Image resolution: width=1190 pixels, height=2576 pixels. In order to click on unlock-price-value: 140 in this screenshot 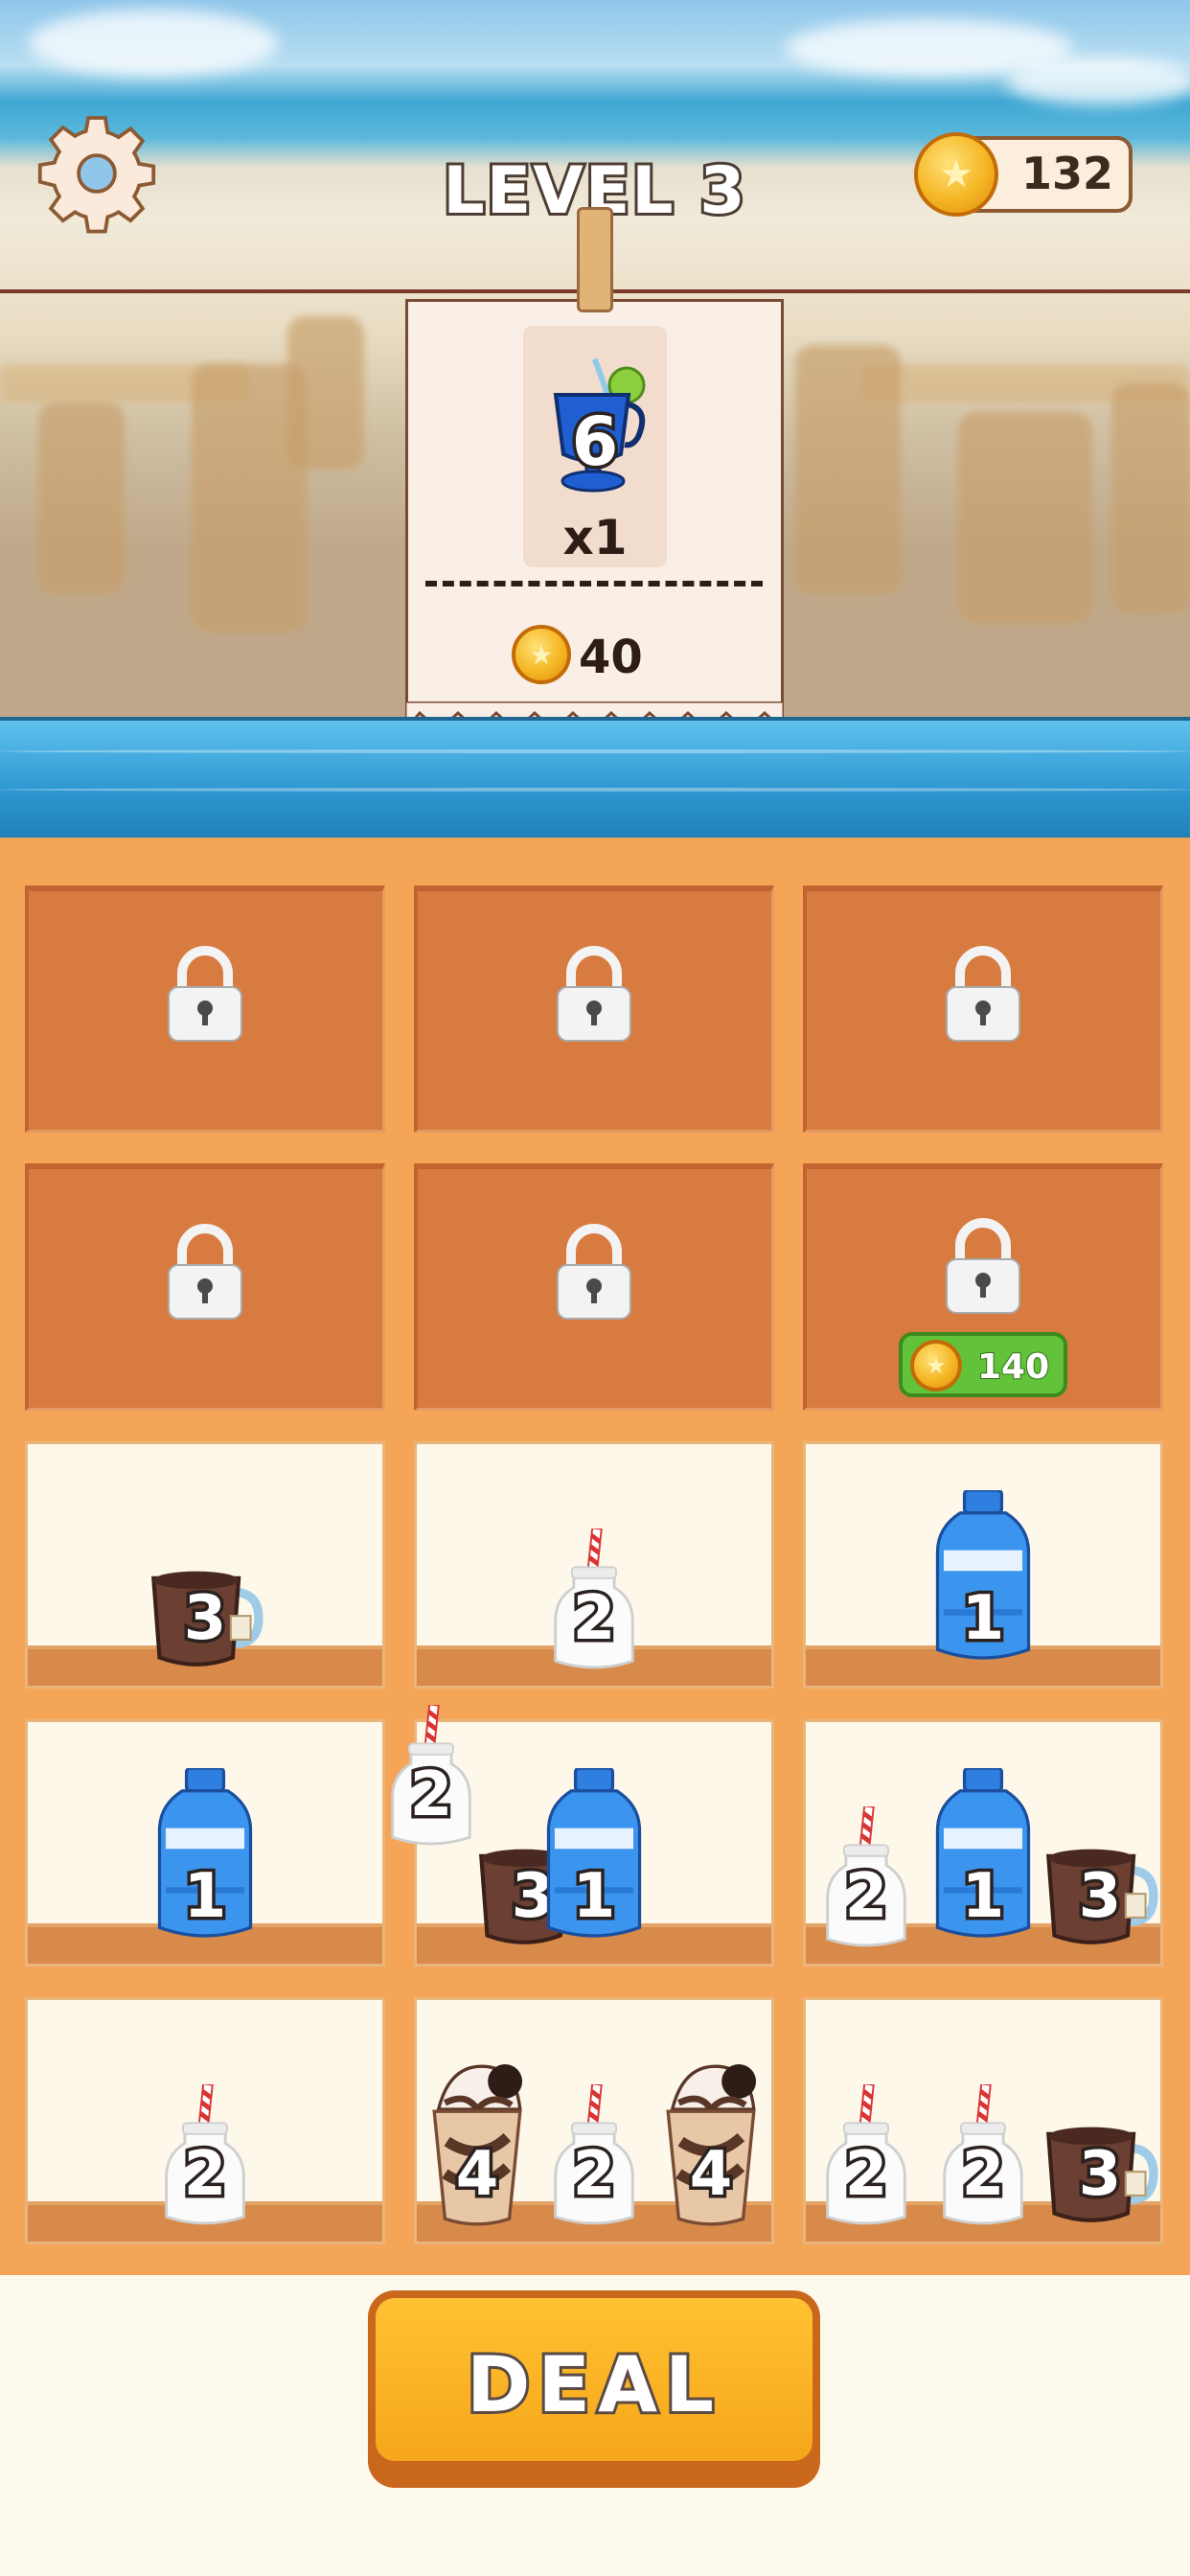, I will do `click(1013, 1367)`.